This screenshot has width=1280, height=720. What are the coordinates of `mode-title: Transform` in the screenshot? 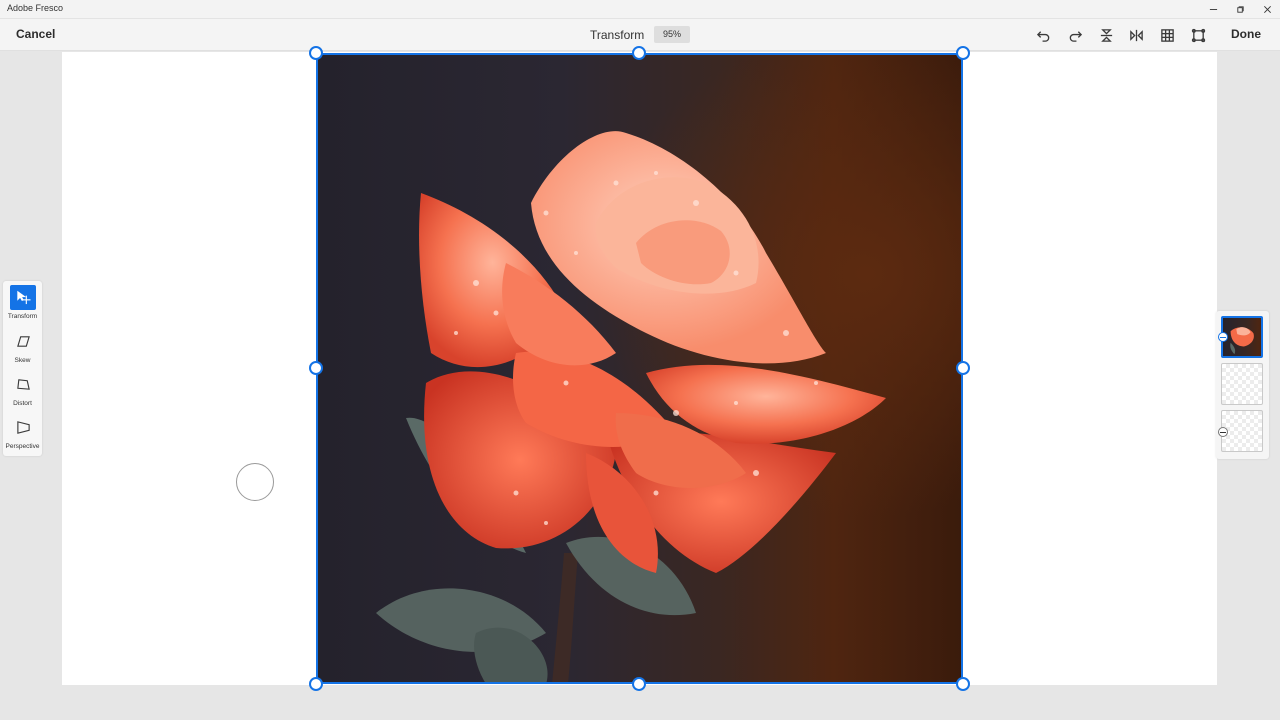 It's located at (617, 35).